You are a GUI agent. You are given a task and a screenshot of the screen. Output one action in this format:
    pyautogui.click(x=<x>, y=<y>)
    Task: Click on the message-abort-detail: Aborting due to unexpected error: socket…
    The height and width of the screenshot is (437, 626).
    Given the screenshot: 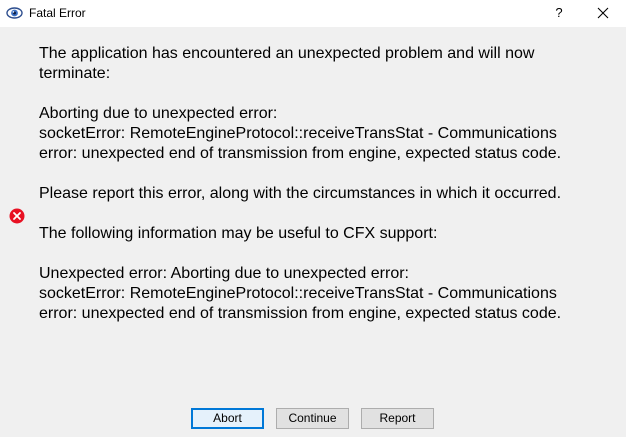 What is the action you would take?
    pyautogui.click(x=300, y=133)
    